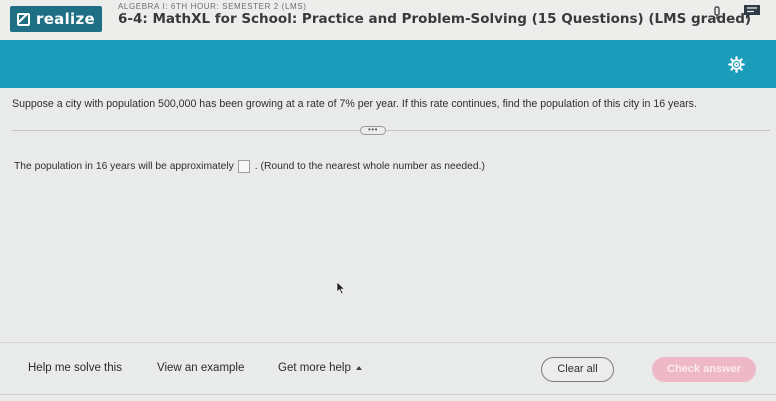 The width and height of the screenshot is (776, 401). What do you see at coordinates (243, 166) in the screenshot?
I see `answer-input` at bounding box center [243, 166].